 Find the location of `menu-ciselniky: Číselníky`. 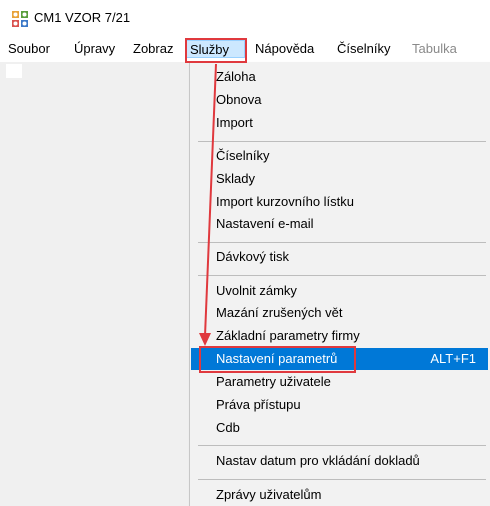

menu-ciselniky: Číselníky is located at coordinates (363, 49).